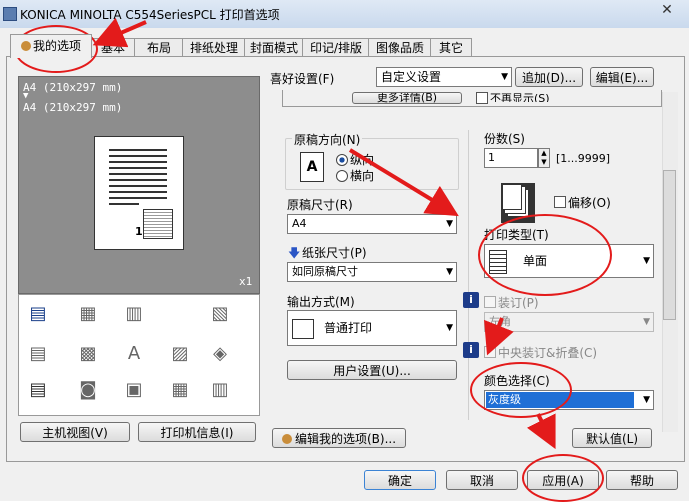 The height and width of the screenshot is (502, 689). What do you see at coordinates (548, 353) in the screenshot?
I see `center-staple-label: 中央装订&折叠(C)` at bounding box center [548, 353].